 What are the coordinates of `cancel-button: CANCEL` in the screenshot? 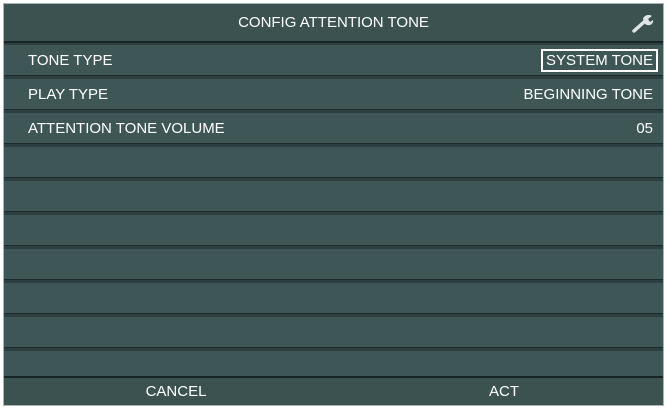 It's located at (176, 391).